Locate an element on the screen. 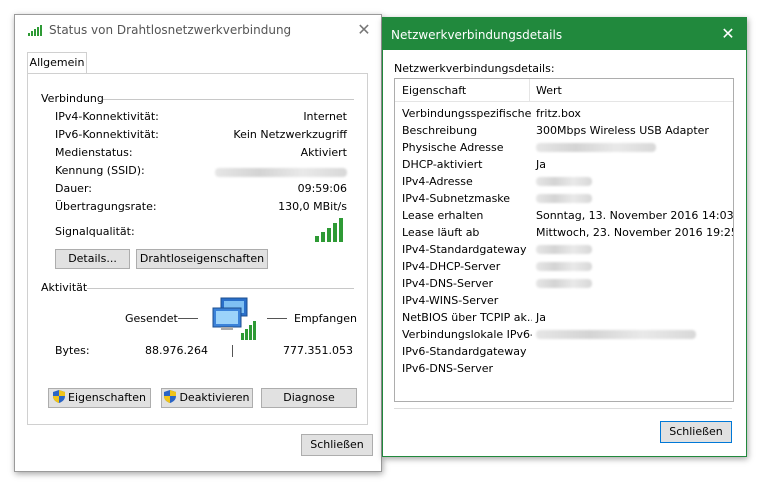 This screenshot has width=764, height=492. section-connection-divider is located at coordinates (228, 99).